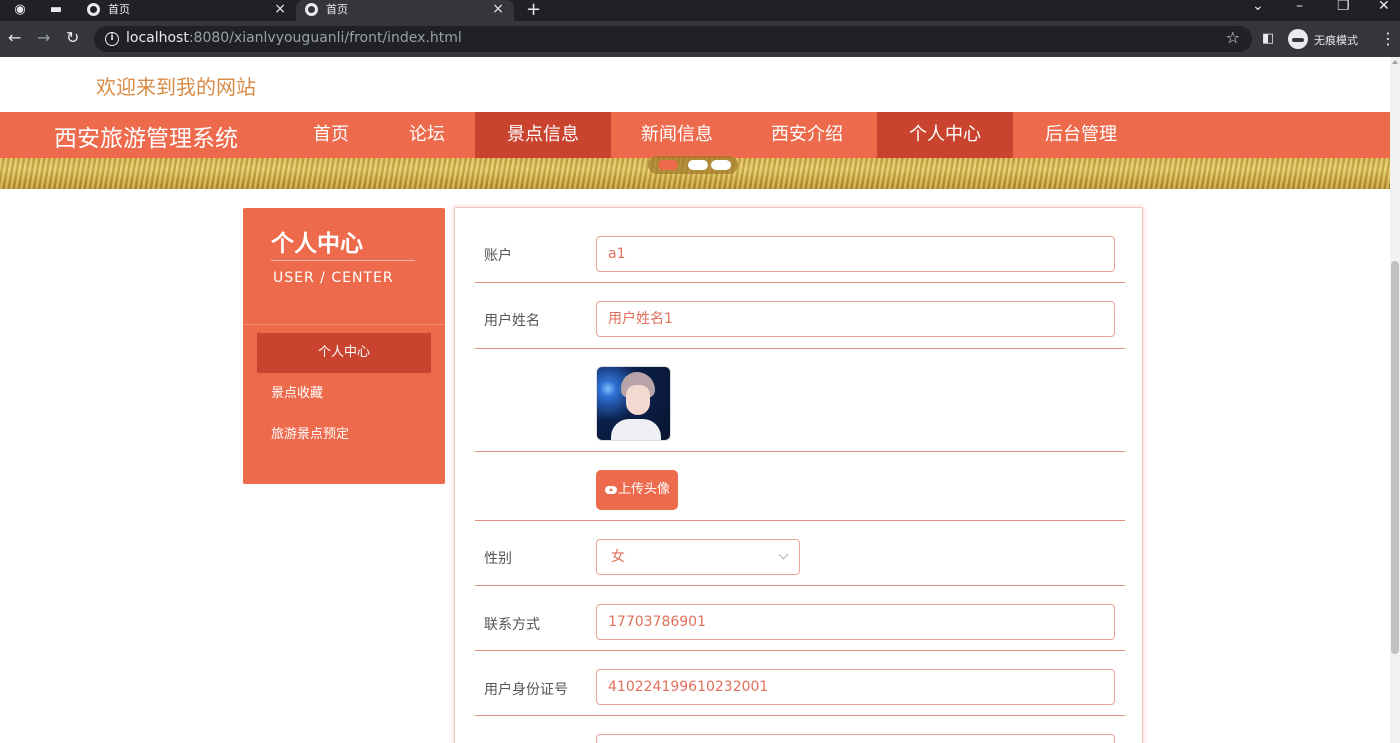 Image resolution: width=1400 pixels, height=743 pixels. What do you see at coordinates (146, 139) in the screenshot?
I see `site-brand: 西安旅游管理系统` at bounding box center [146, 139].